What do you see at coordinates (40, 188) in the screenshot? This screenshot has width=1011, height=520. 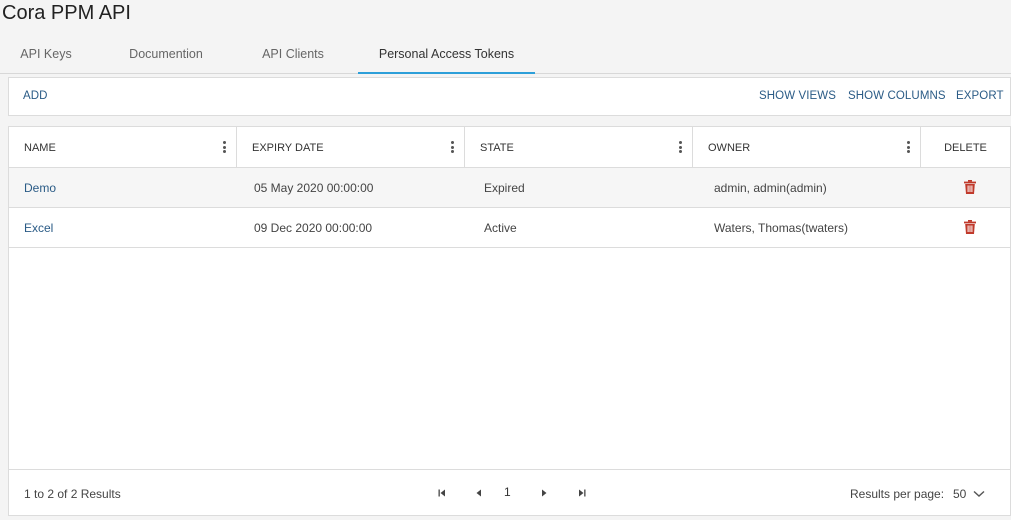 I see `token-name-link: Demo` at bounding box center [40, 188].